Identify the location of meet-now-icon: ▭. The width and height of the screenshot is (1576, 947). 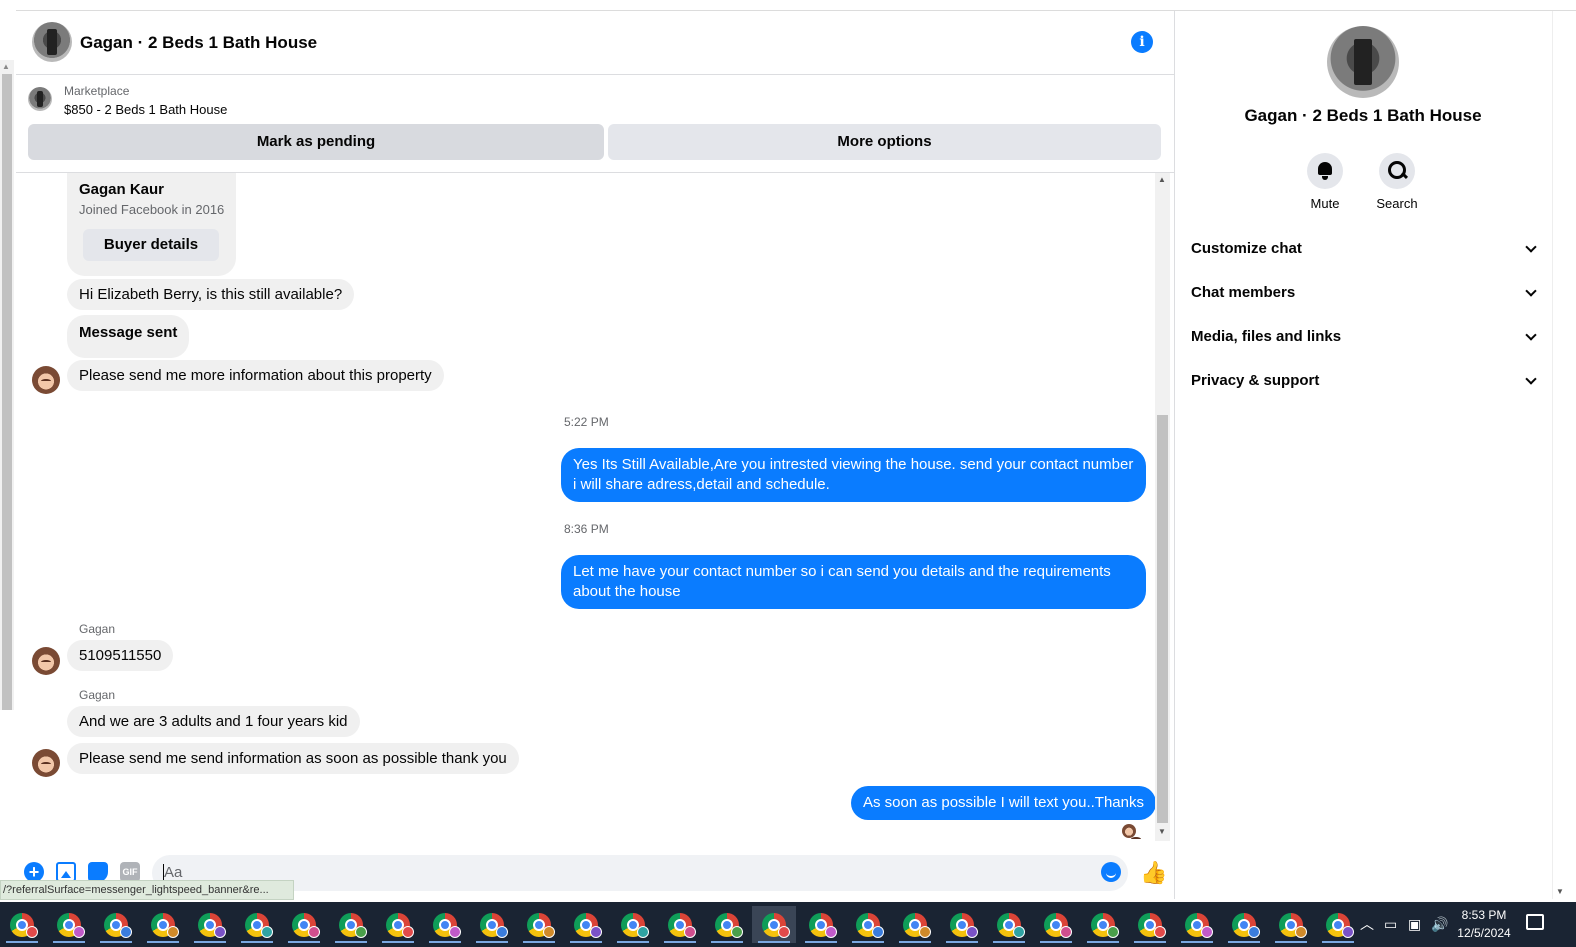
(1390, 924).